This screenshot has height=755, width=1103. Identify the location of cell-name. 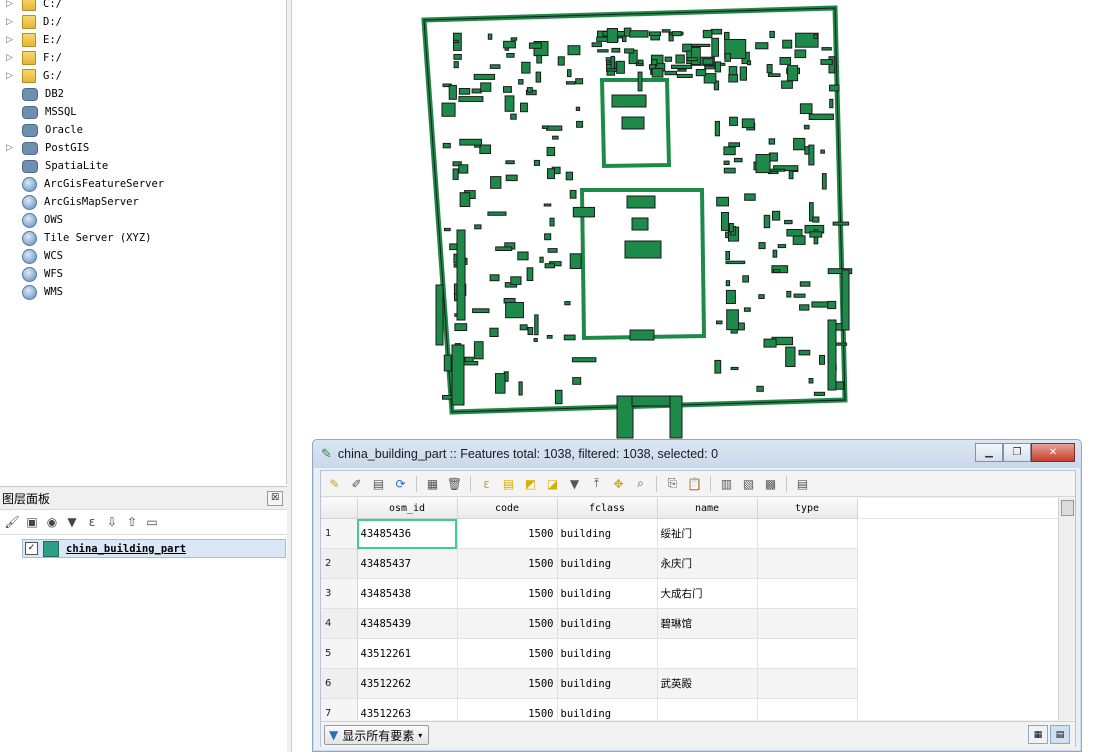
(707, 709).